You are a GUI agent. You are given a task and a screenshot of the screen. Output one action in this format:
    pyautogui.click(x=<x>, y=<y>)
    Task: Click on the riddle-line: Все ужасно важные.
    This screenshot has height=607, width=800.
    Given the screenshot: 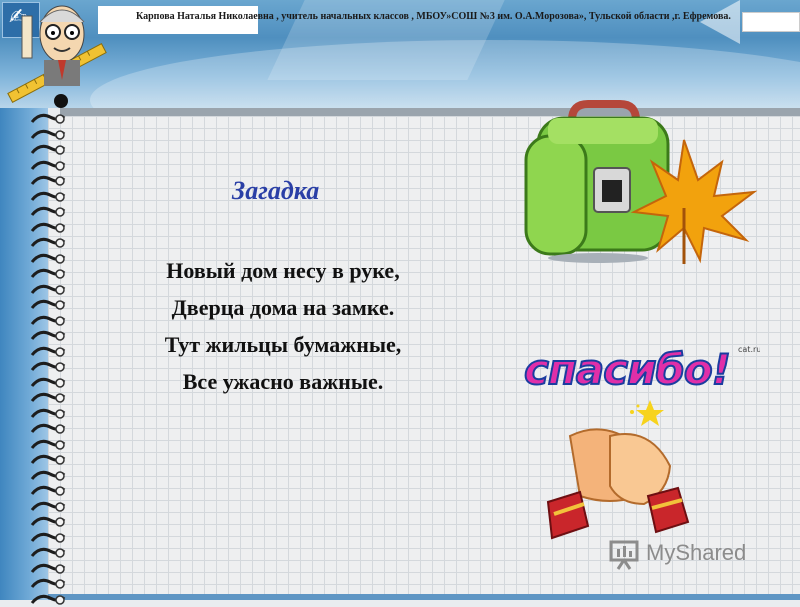 What is the action you would take?
    pyautogui.click(x=283, y=381)
    